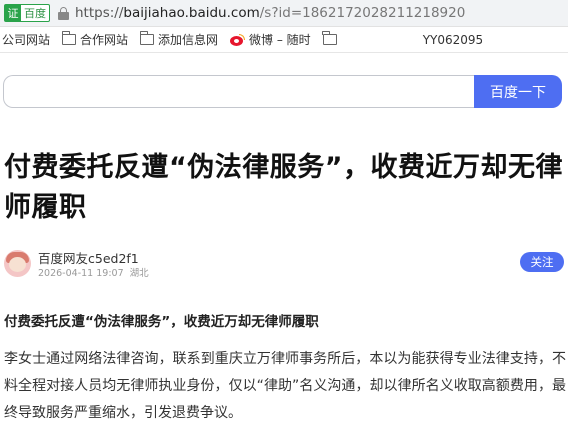 The height and width of the screenshot is (421, 568). I want to click on bookmark-folder, so click(331, 38).